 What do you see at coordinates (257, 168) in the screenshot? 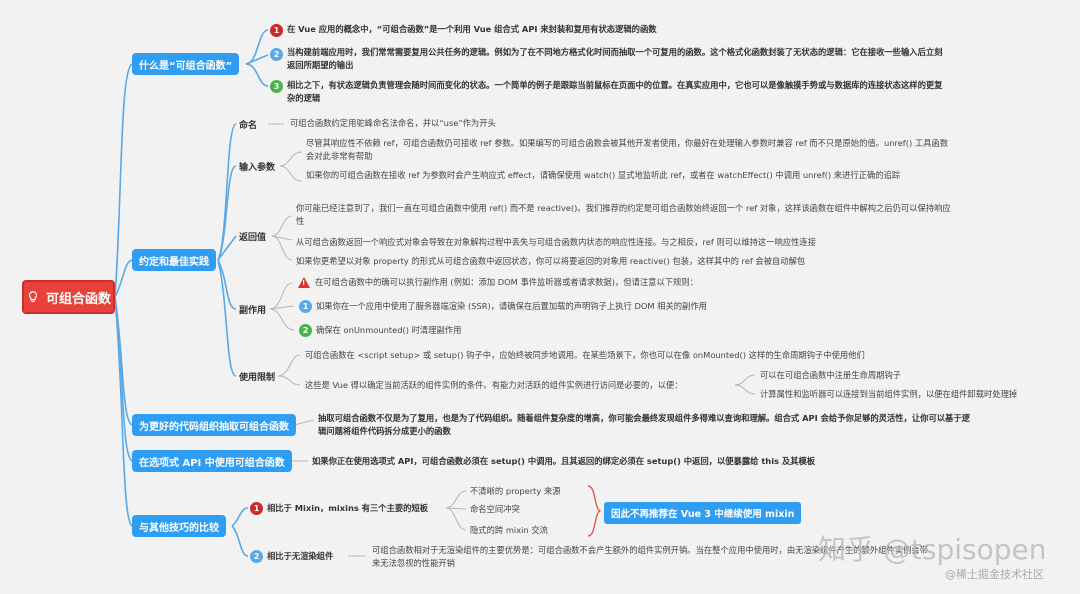
I see `input-params-label: 输入参数` at bounding box center [257, 168].